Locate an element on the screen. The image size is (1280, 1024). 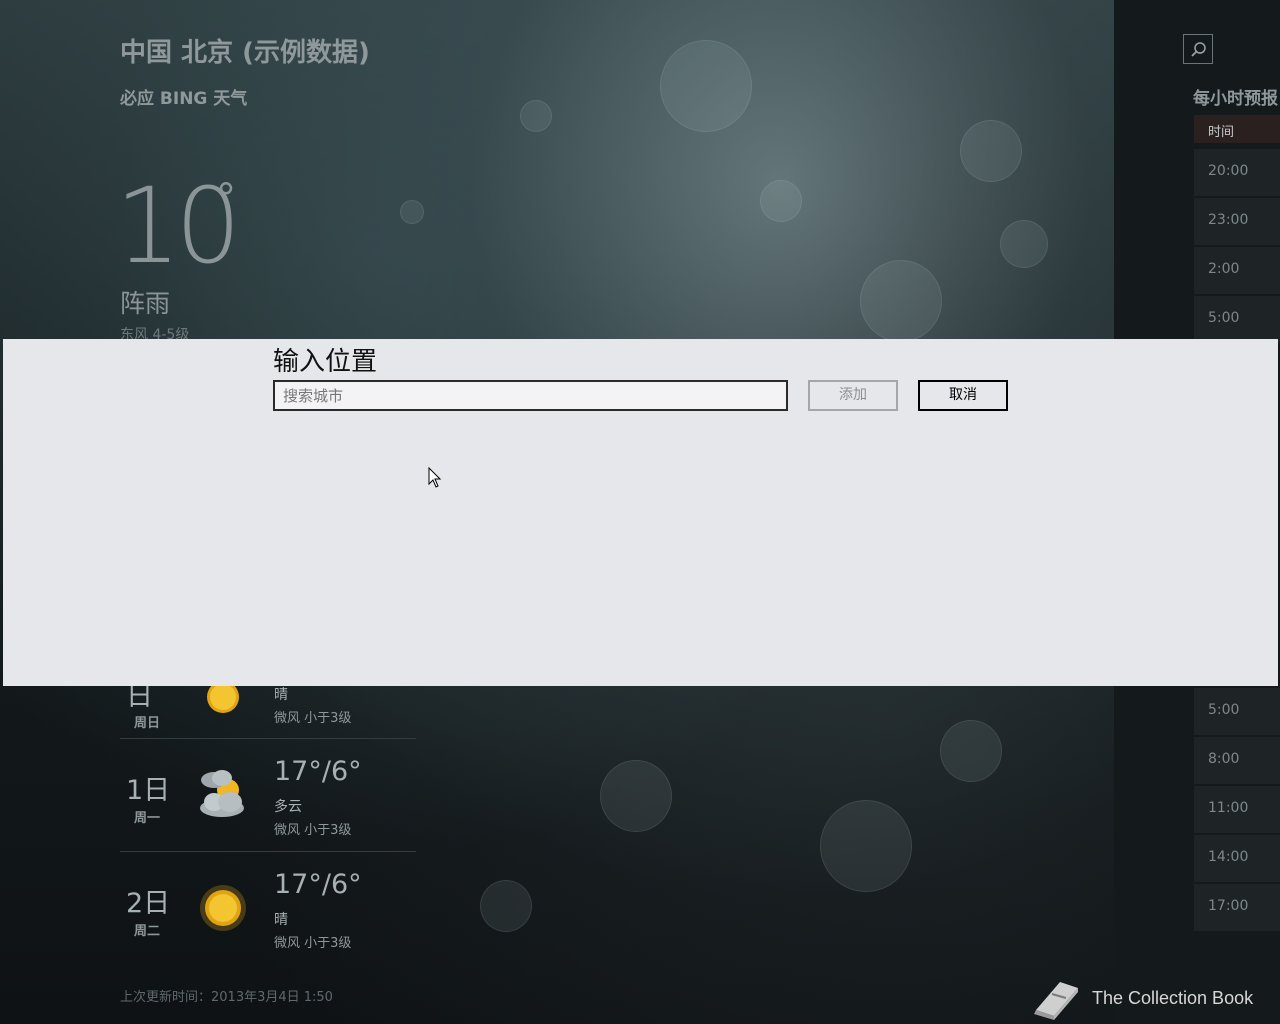
forecast-weekday: 周一 is located at coordinates (147, 818).